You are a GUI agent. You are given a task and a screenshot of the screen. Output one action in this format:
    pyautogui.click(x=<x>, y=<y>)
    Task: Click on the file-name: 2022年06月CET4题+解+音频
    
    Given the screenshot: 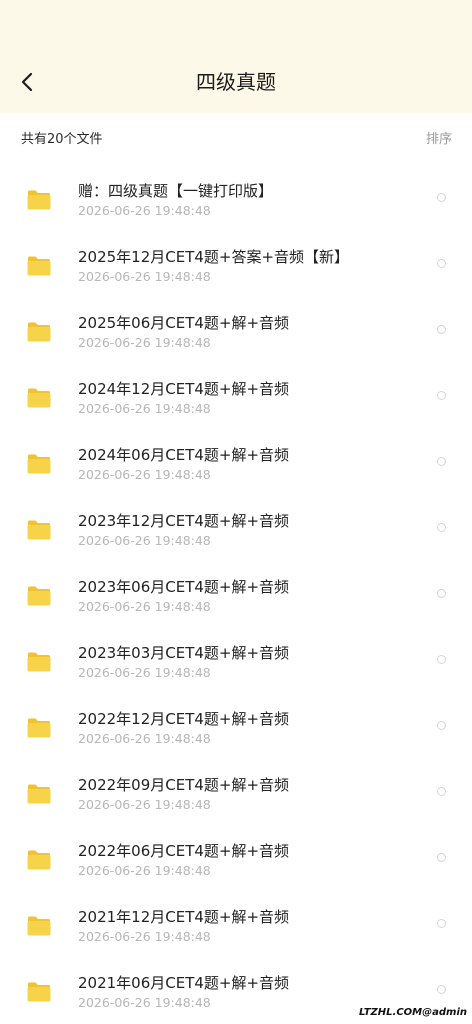 What is the action you would take?
    pyautogui.click(x=184, y=851)
    